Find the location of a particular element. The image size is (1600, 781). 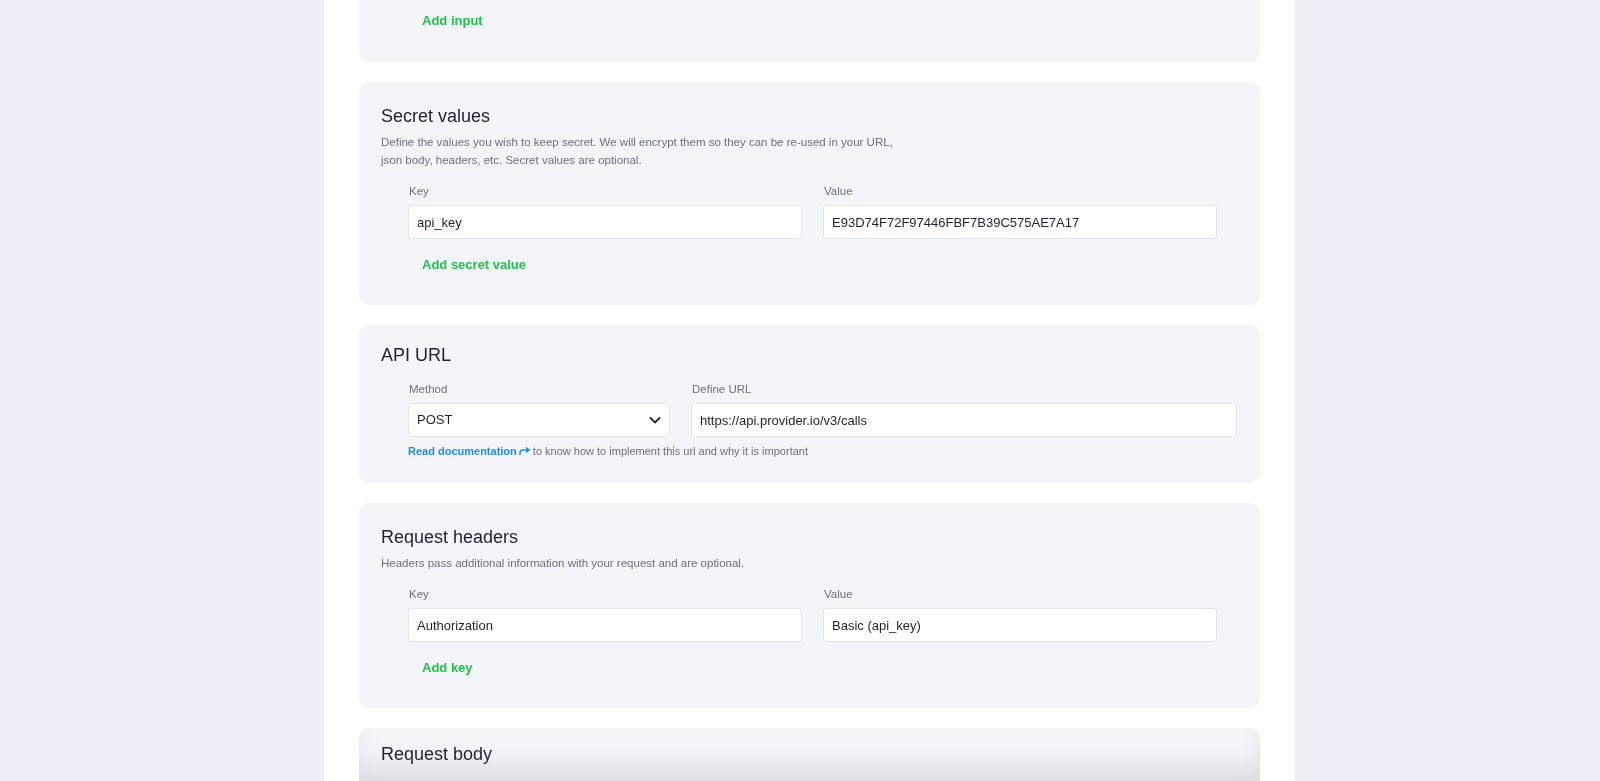

section-title: Request headers is located at coordinates (450, 537).